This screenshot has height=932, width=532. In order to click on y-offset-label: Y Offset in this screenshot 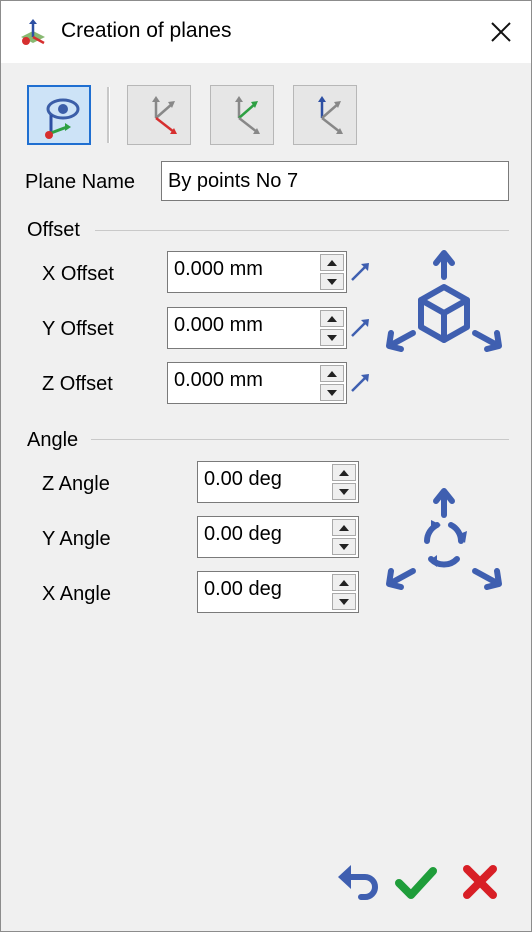, I will do `click(78, 329)`.